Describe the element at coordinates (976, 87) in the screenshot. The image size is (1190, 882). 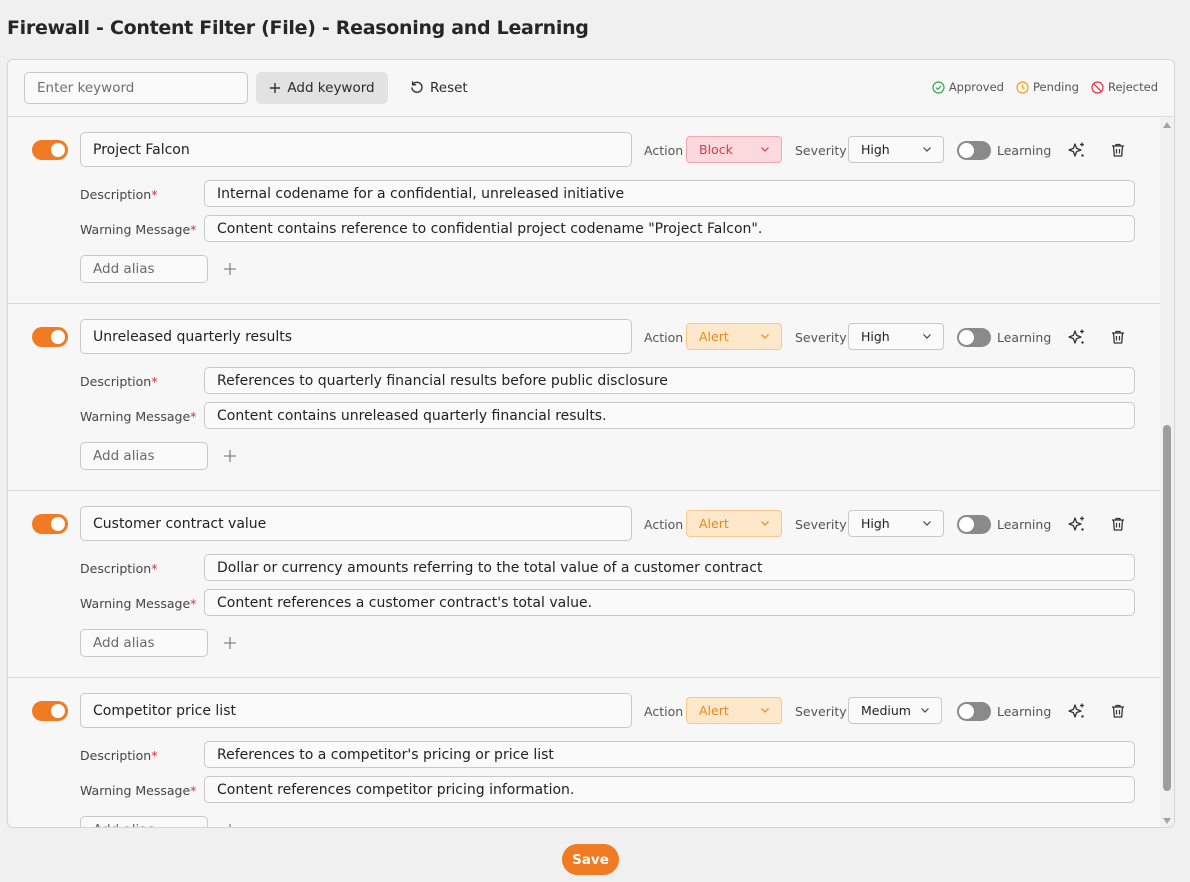
I see `legend-approved-label: Approved` at that location.